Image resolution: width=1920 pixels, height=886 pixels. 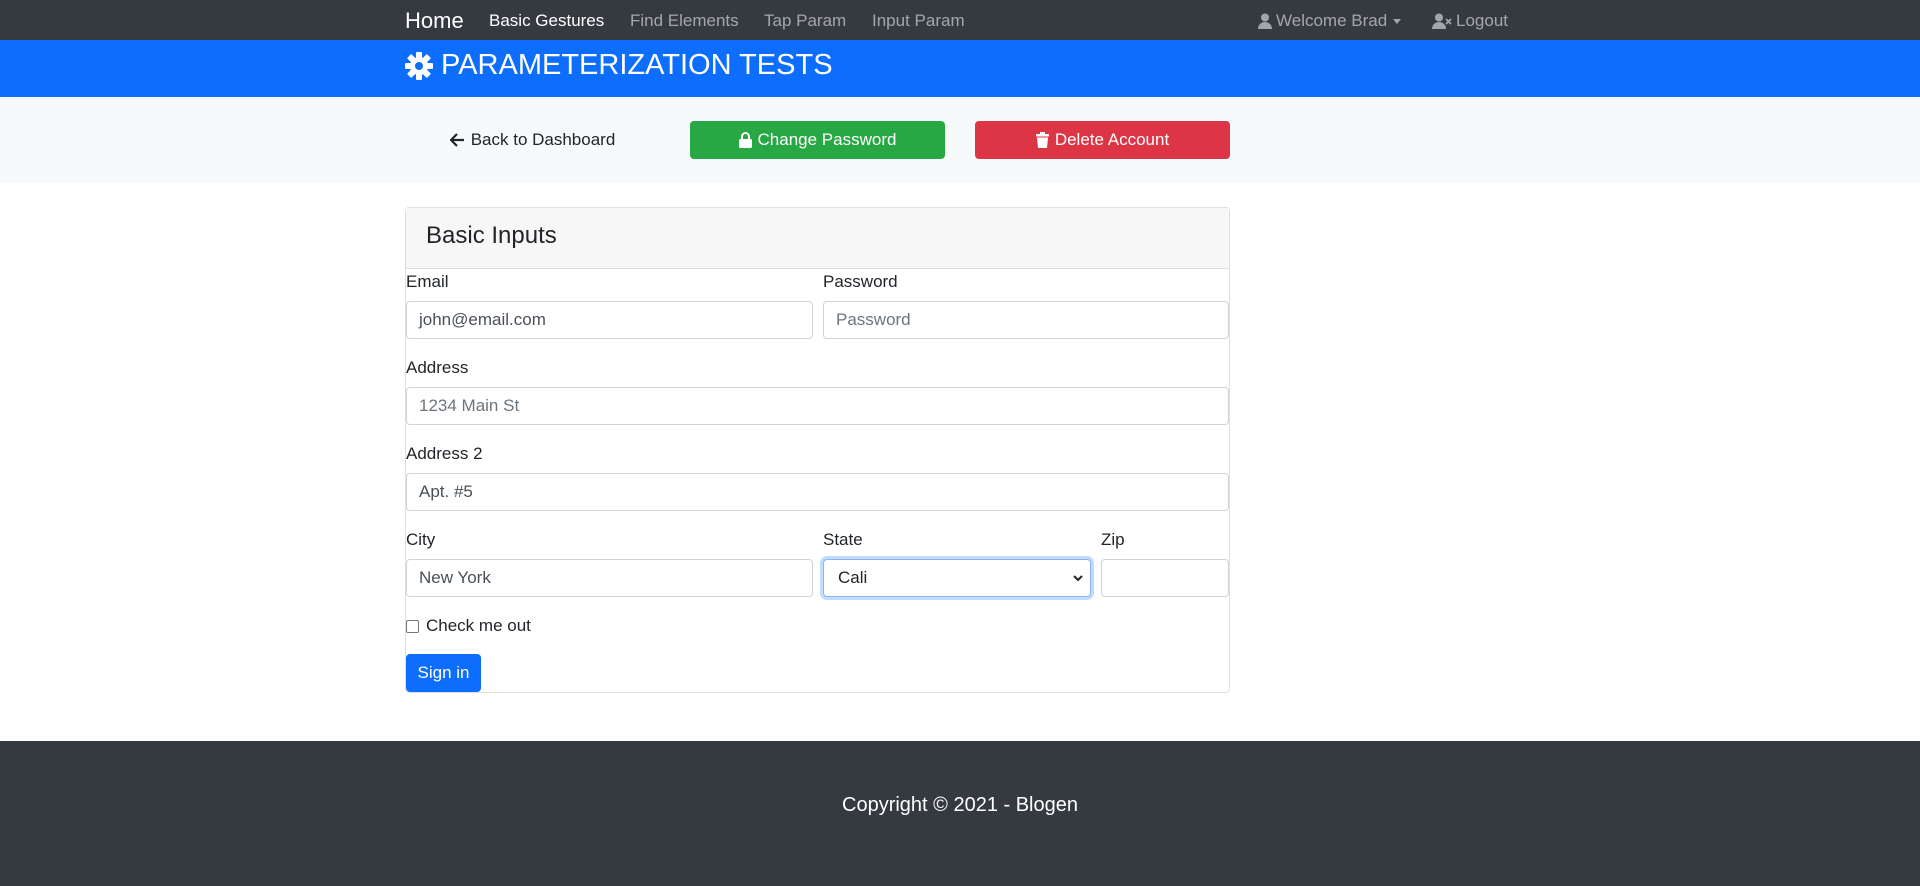 What do you see at coordinates (817, 406) in the screenshot?
I see `address-field: 1234 Main St` at bounding box center [817, 406].